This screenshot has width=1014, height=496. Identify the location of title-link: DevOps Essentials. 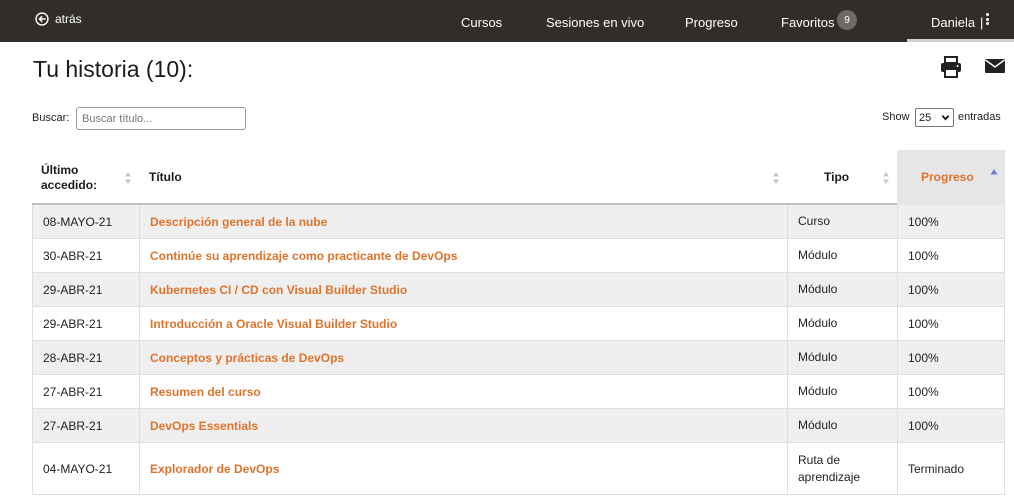
(204, 426).